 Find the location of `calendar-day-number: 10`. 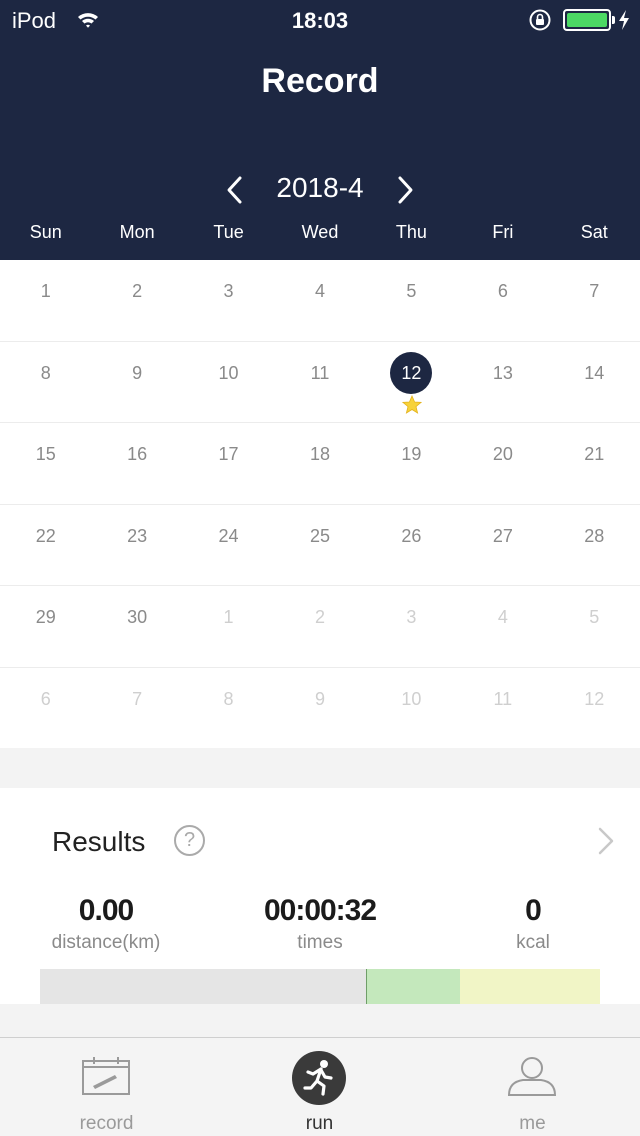

calendar-day-number: 10 is located at coordinates (228, 372).